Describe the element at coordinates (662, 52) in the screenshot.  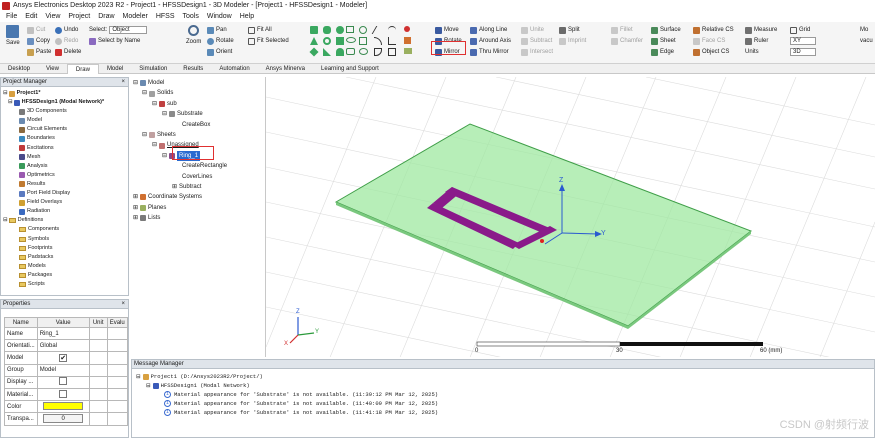
I see `edge-button: Edge` at that location.